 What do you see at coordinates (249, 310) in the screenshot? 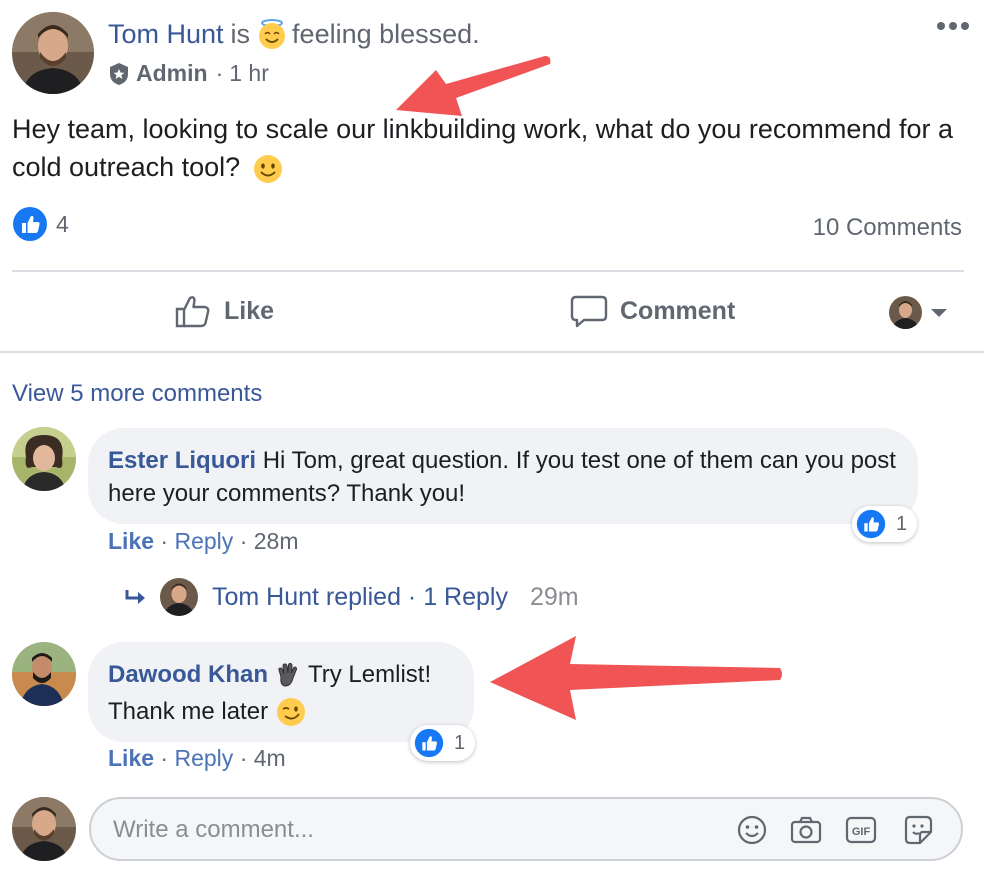
I see `like-button-label: Like` at bounding box center [249, 310].